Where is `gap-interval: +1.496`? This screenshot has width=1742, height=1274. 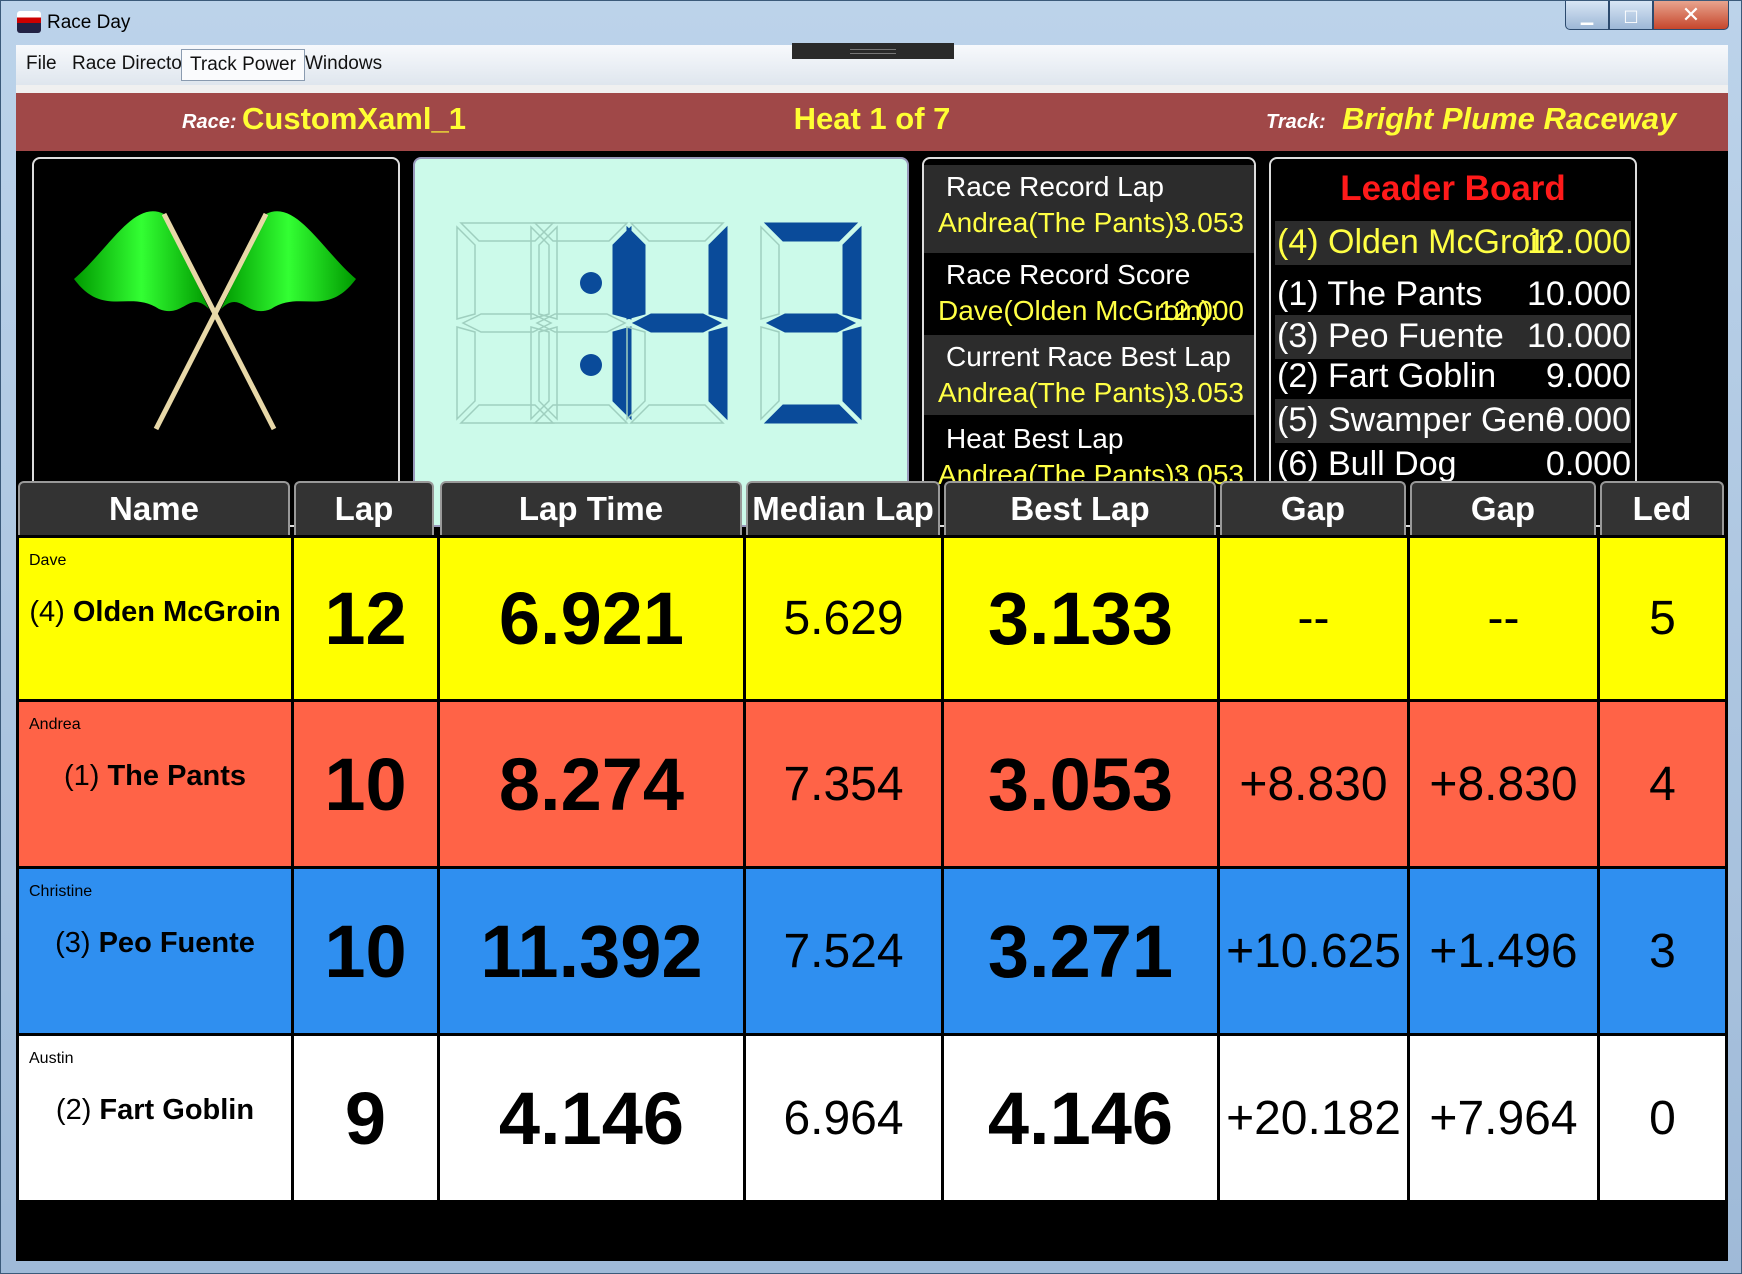 gap-interval: +1.496 is located at coordinates (1503, 951).